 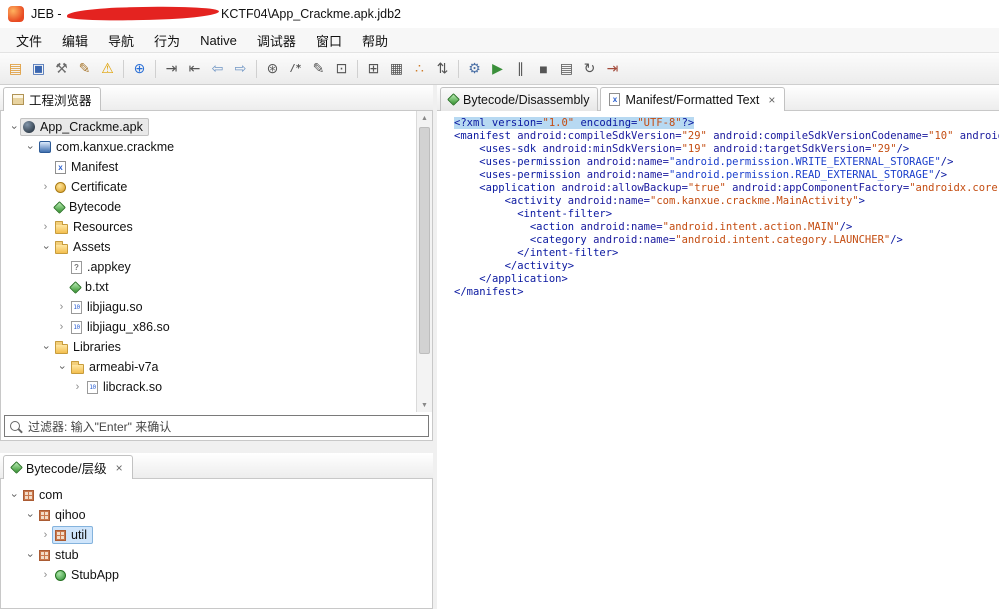 What do you see at coordinates (208, 227) in the screenshot?
I see `tree-item-resources: › Resources` at bounding box center [208, 227].